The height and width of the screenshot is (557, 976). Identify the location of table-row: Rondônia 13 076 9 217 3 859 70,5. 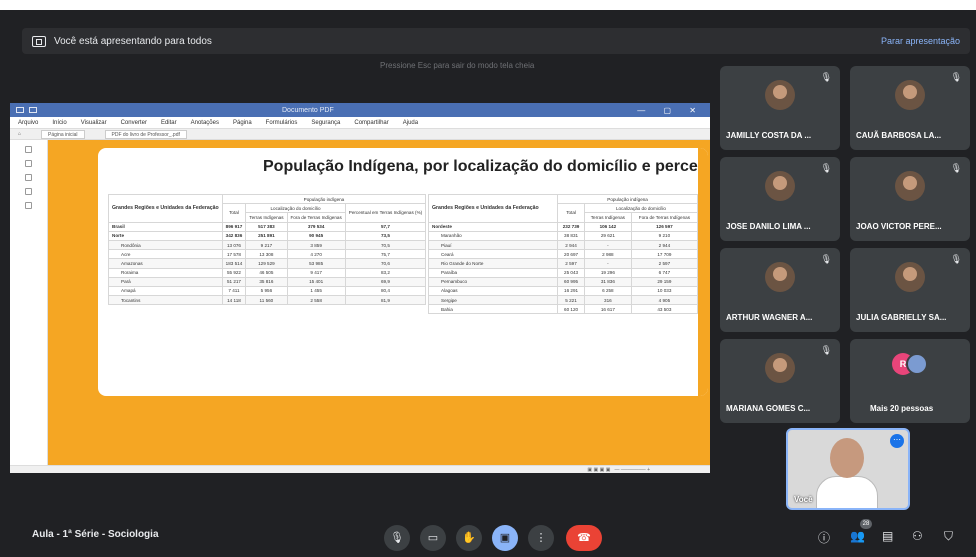
(267, 245).